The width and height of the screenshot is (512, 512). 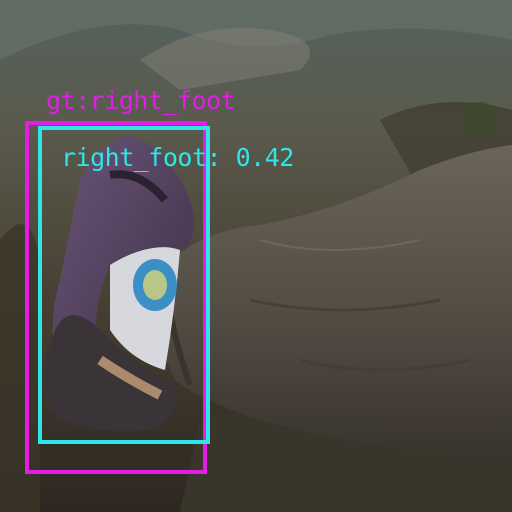 What do you see at coordinates (480, 120) in the screenshot?
I see `tree` at bounding box center [480, 120].